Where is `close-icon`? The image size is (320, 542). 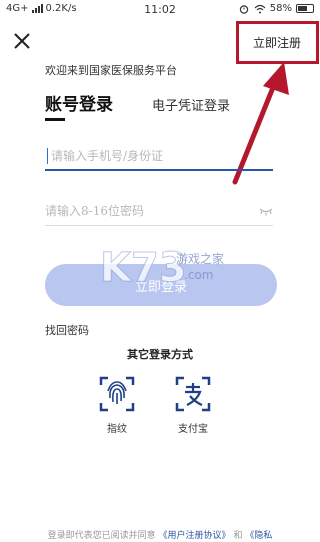 close-icon is located at coordinates (22, 41).